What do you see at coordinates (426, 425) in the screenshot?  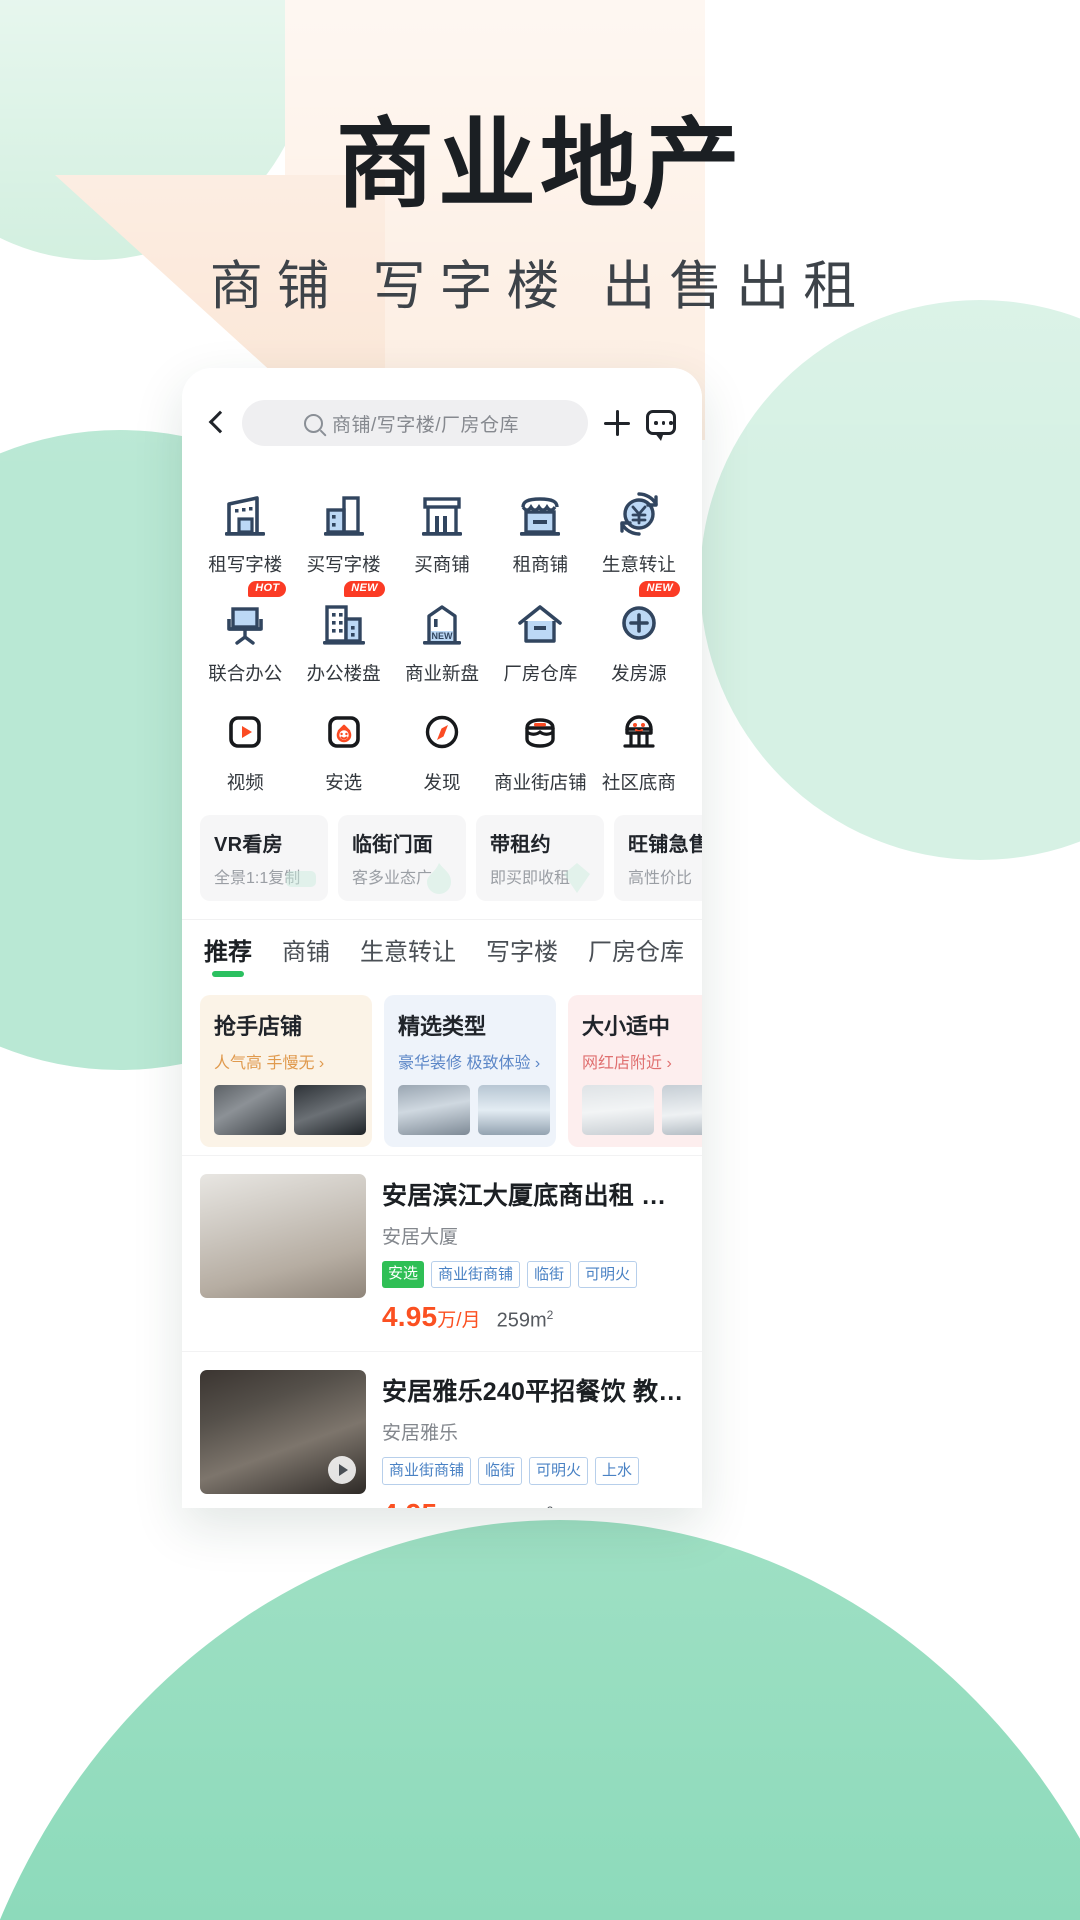 I see `search-placeholder: 商铺/写字楼/厂房仓库` at bounding box center [426, 425].